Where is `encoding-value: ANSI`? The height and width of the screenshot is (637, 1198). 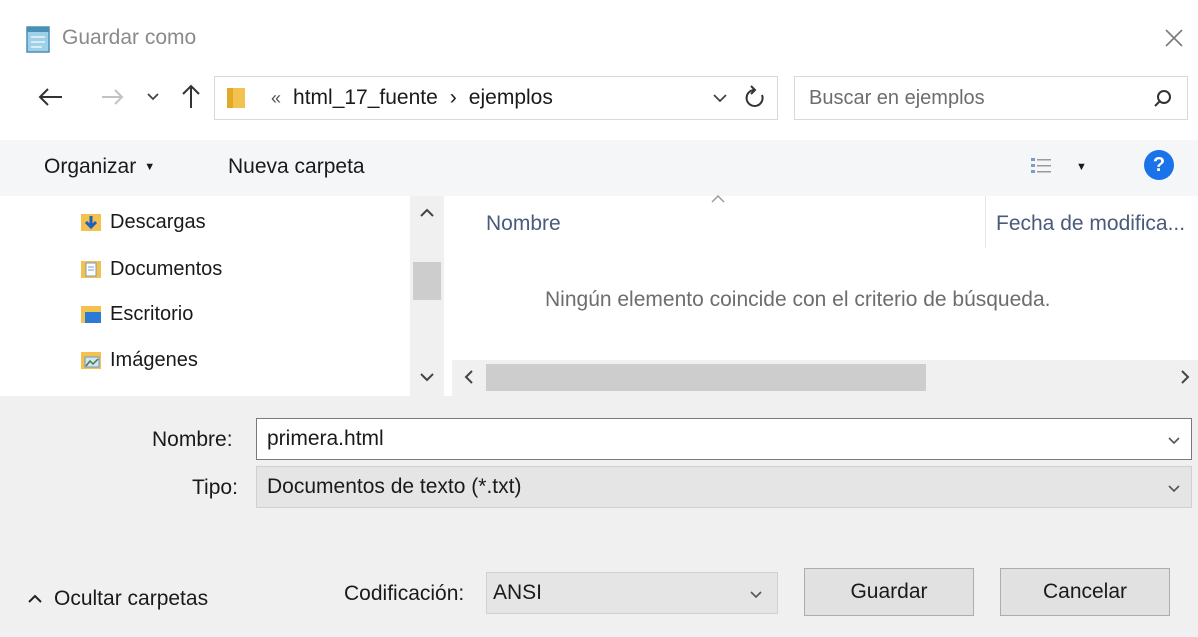
encoding-value: ANSI is located at coordinates (518, 592).